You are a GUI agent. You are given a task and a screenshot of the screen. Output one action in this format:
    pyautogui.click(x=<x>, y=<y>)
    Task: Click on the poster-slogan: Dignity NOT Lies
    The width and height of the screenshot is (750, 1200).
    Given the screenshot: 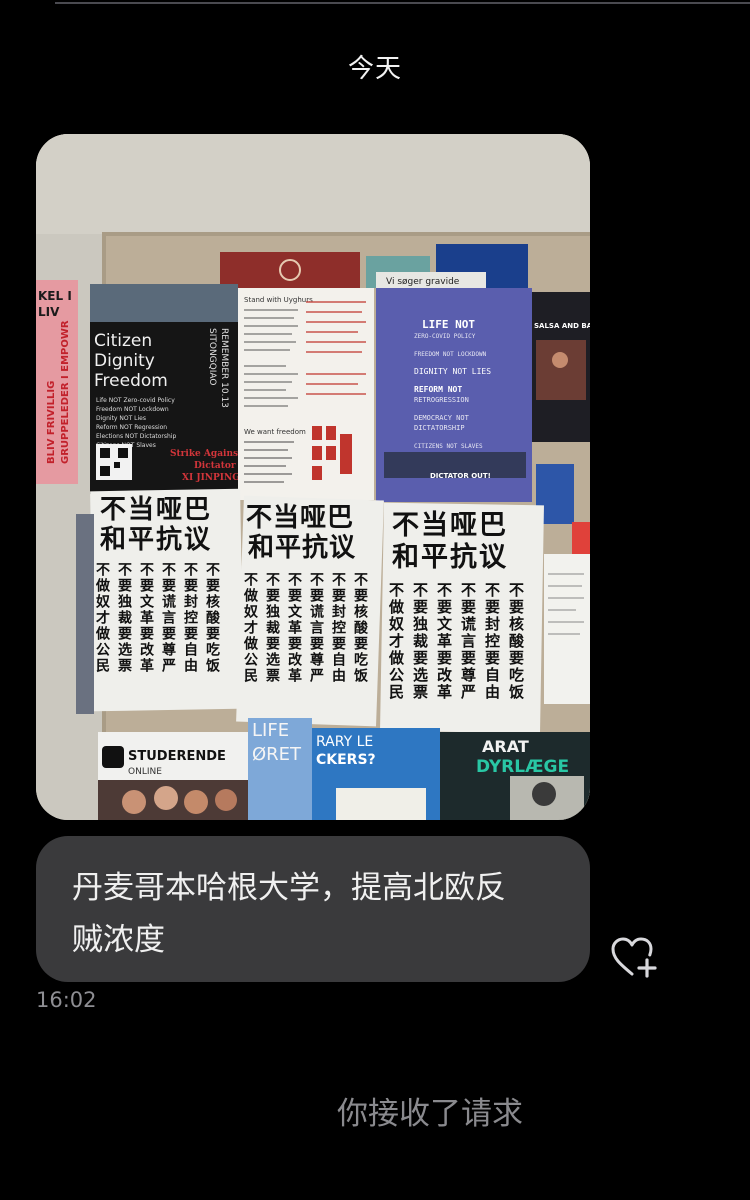 What is the action you would take?
    pyautogui.click(x=121, y=418)
    